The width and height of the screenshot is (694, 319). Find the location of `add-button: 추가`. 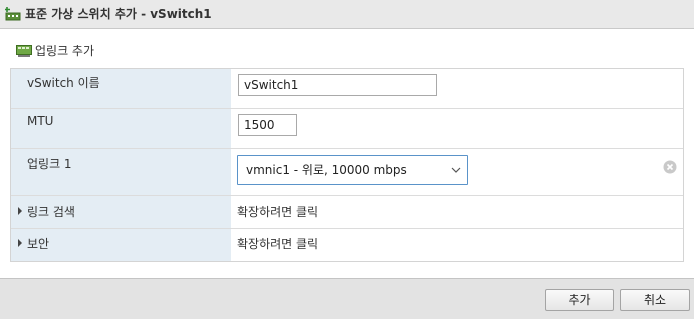

add-button: 추가 is located at coordinates (579, 300).